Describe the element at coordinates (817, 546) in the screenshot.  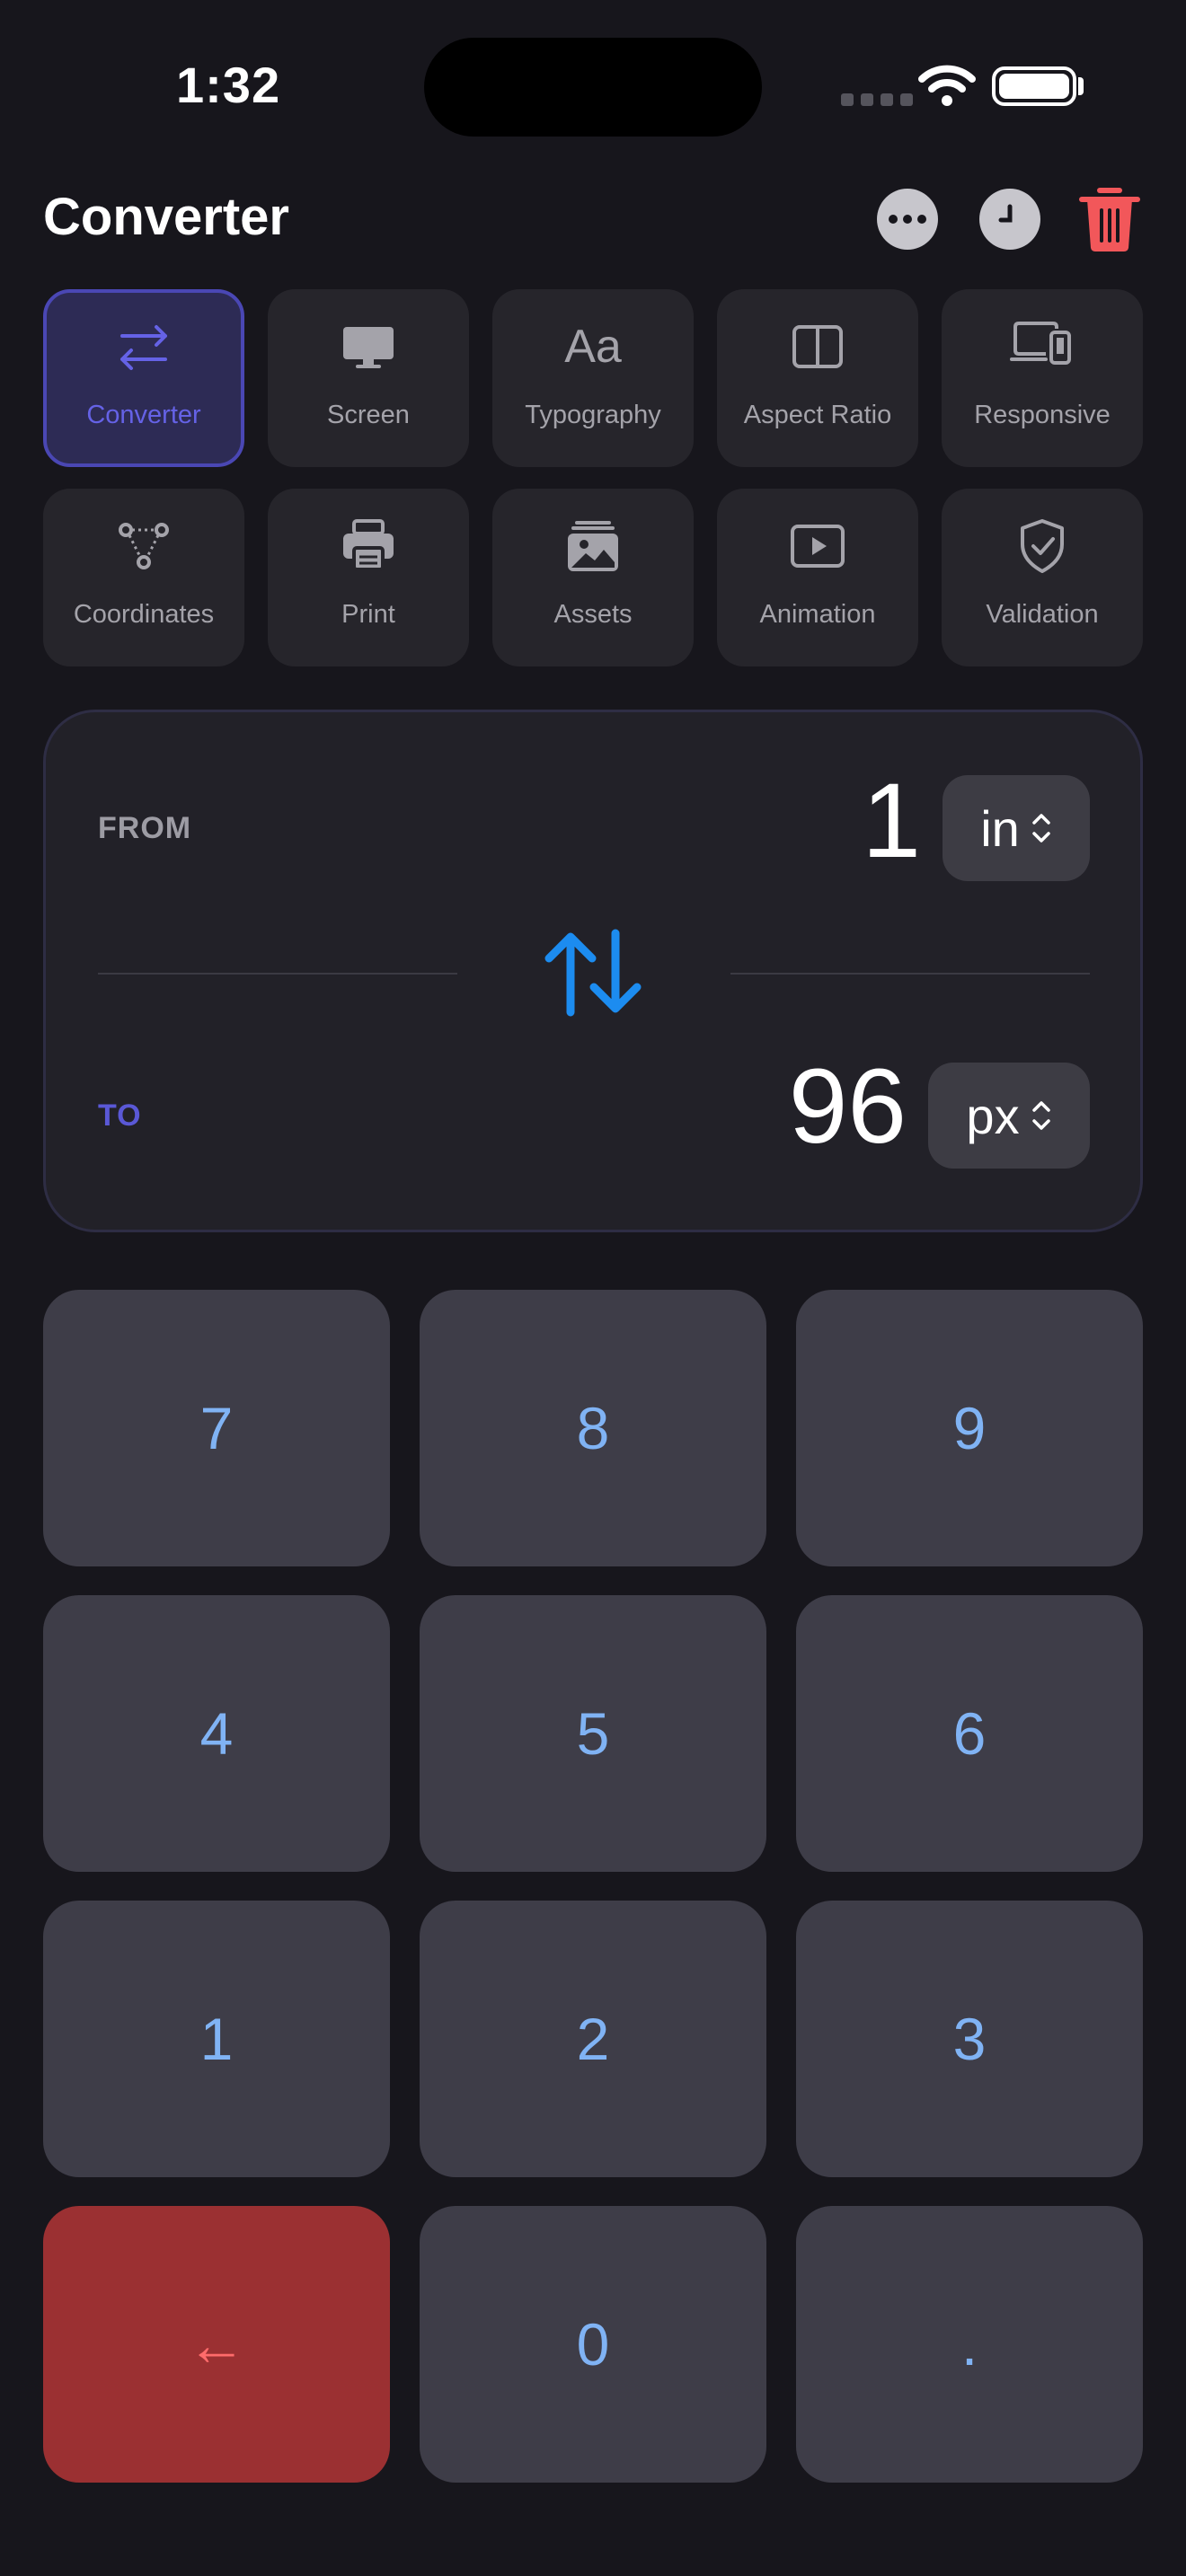
I see `play-icon` at that location.